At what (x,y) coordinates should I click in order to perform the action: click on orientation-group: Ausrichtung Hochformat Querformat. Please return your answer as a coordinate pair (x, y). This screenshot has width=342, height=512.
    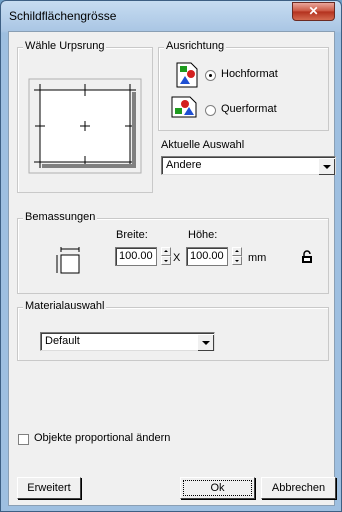
    Looking at the image, I should click on (243, 85).